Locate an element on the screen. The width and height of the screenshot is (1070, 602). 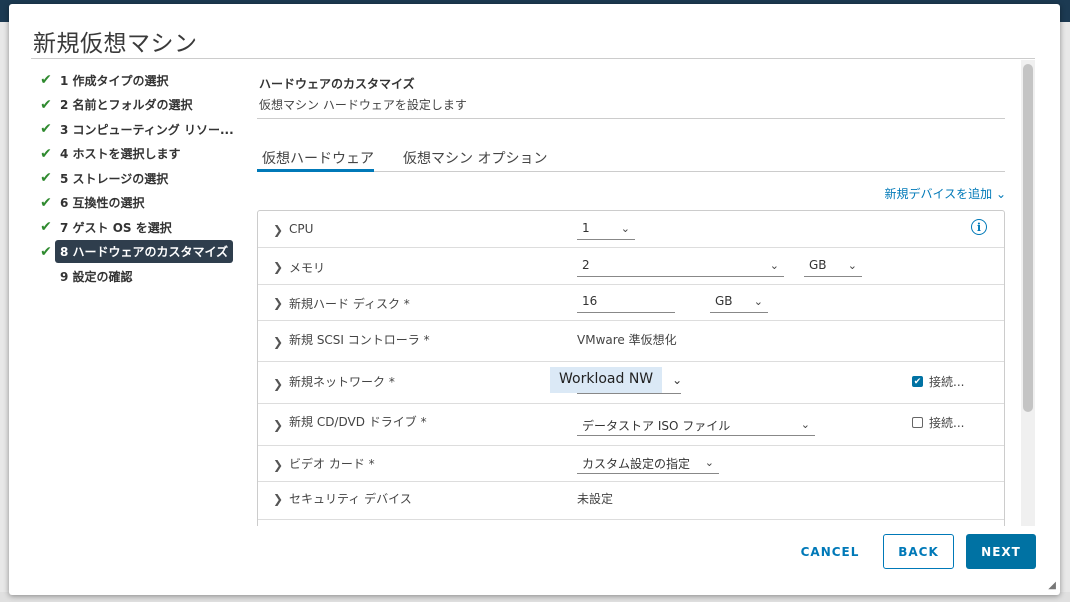
hw-row-disk: ❯ 新規ハード ディスク * 16 GB ⌄ is located at coordinates (631, 303).